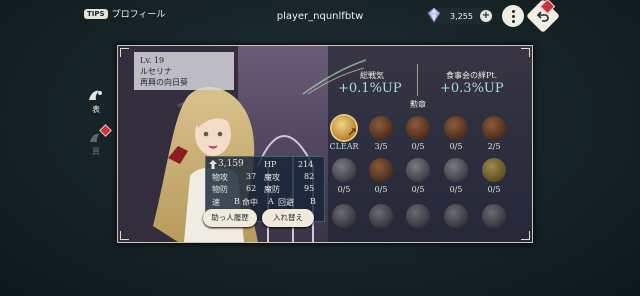 The height and width of the screenshot is (296, 640). I want to click on add-currency-button: +, so click(486, 16).